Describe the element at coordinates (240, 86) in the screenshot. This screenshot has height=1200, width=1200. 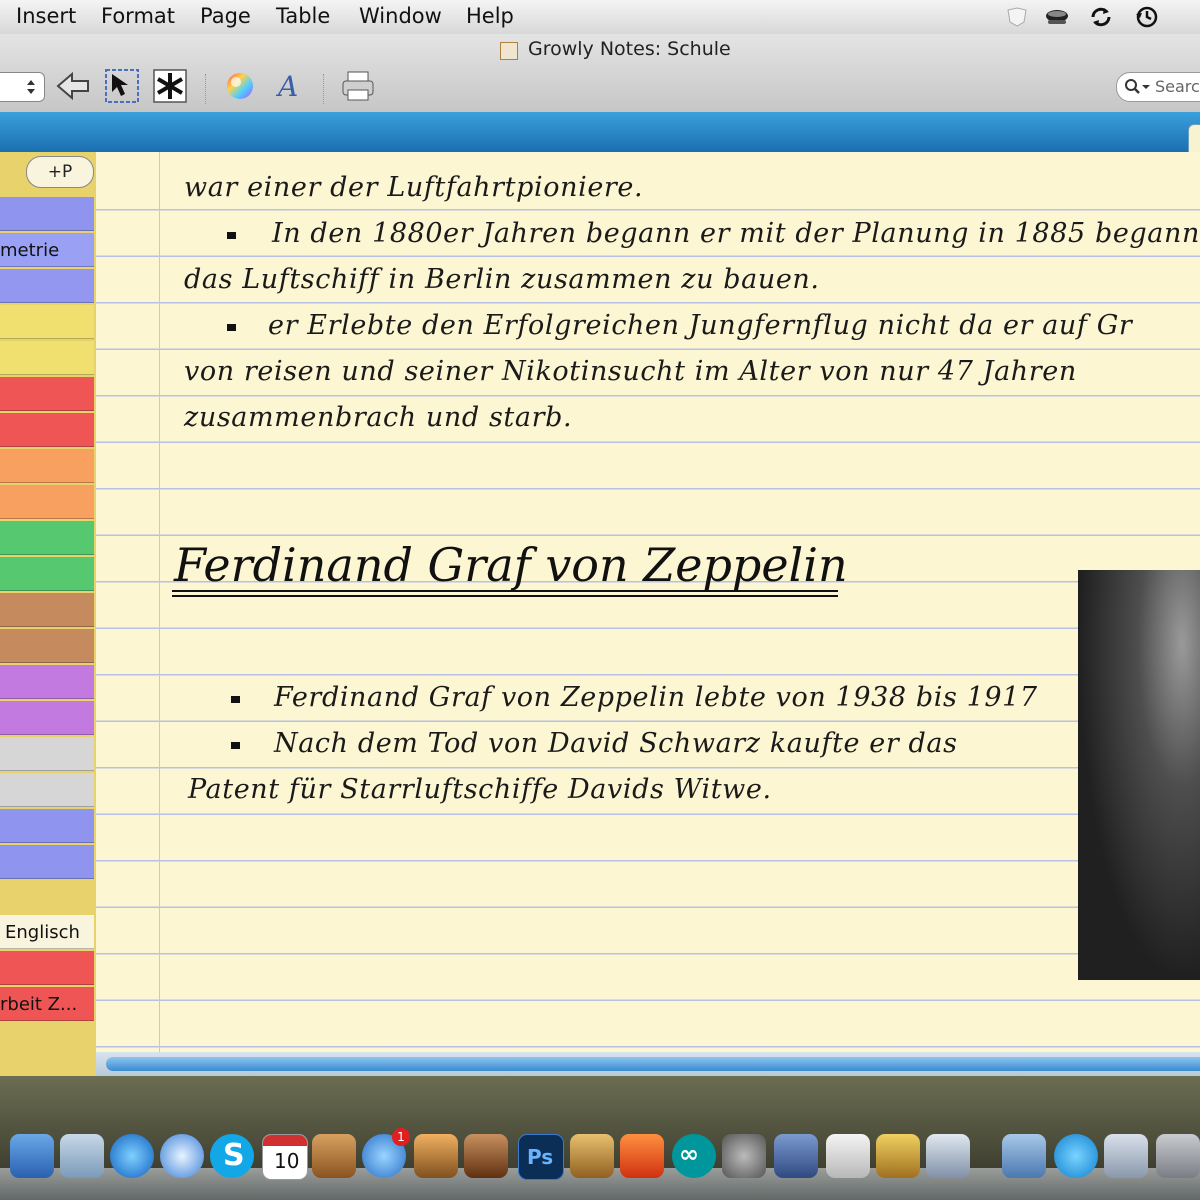
I see `color-wheel-icon` at that location.